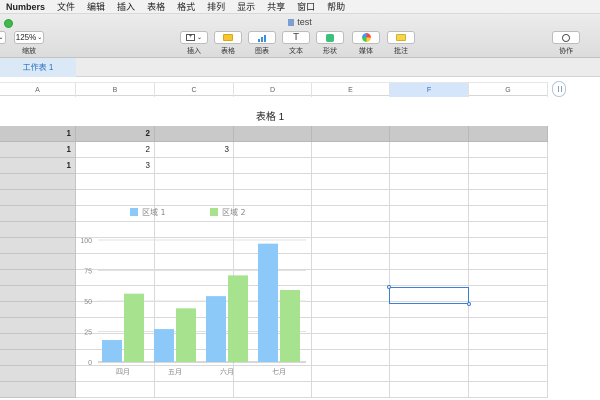  What do you see at coordinates (38, 134) in the screenshot?
I see `table-cell-a1: 1` at bounding box center [38, 134].